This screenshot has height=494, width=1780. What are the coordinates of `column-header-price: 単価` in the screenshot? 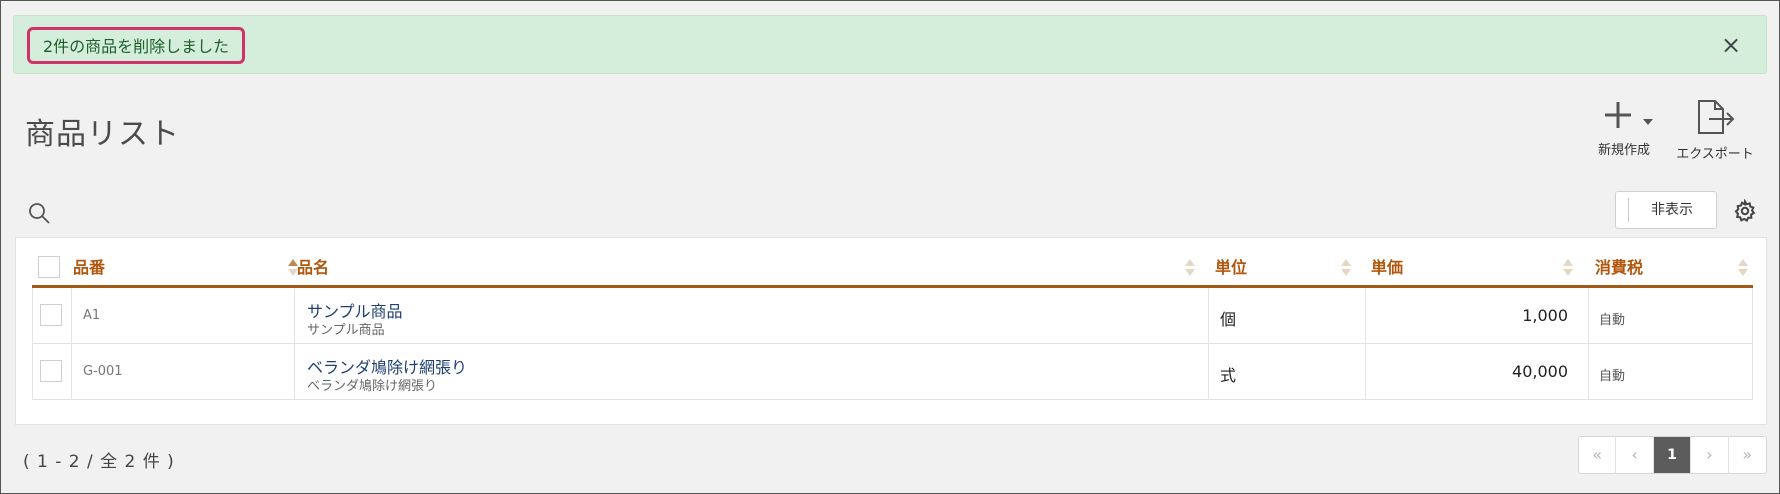 It's located at (1387, 267).